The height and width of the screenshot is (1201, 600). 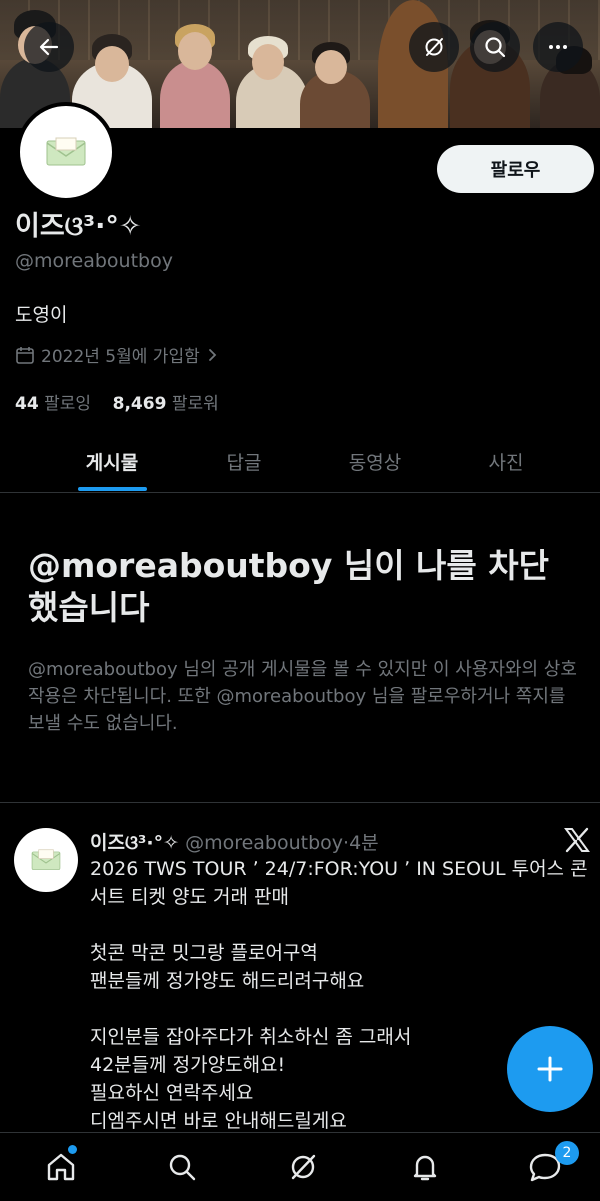 I want to click on tweet-avatar, so click(x=46, y=860).